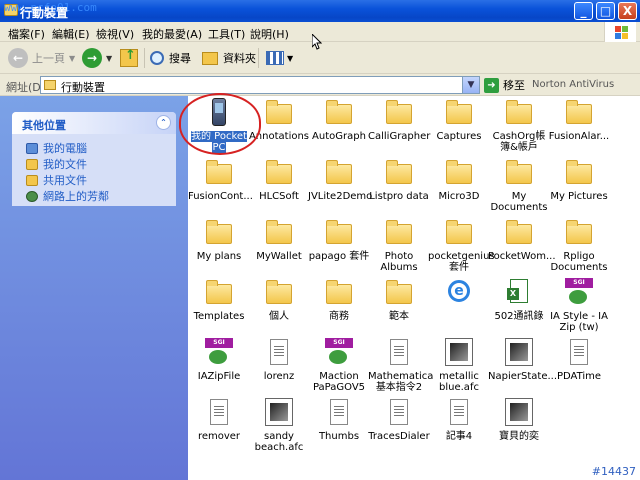 This screenshot has height=480, width=640. I want to click on toolbar-divider, so click(144, 58).